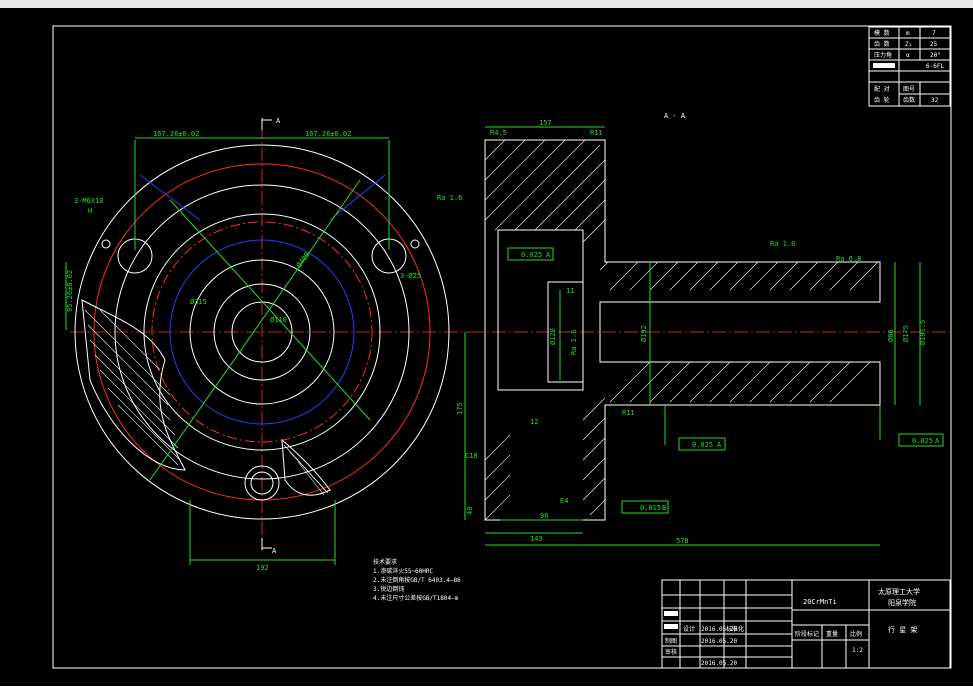 The width and height of the screenshot is (973, 690). What do you see at coordinates (664, 508) in the screenshot?
I see `tol-4-ref: B` at bounding box center [664, 508].